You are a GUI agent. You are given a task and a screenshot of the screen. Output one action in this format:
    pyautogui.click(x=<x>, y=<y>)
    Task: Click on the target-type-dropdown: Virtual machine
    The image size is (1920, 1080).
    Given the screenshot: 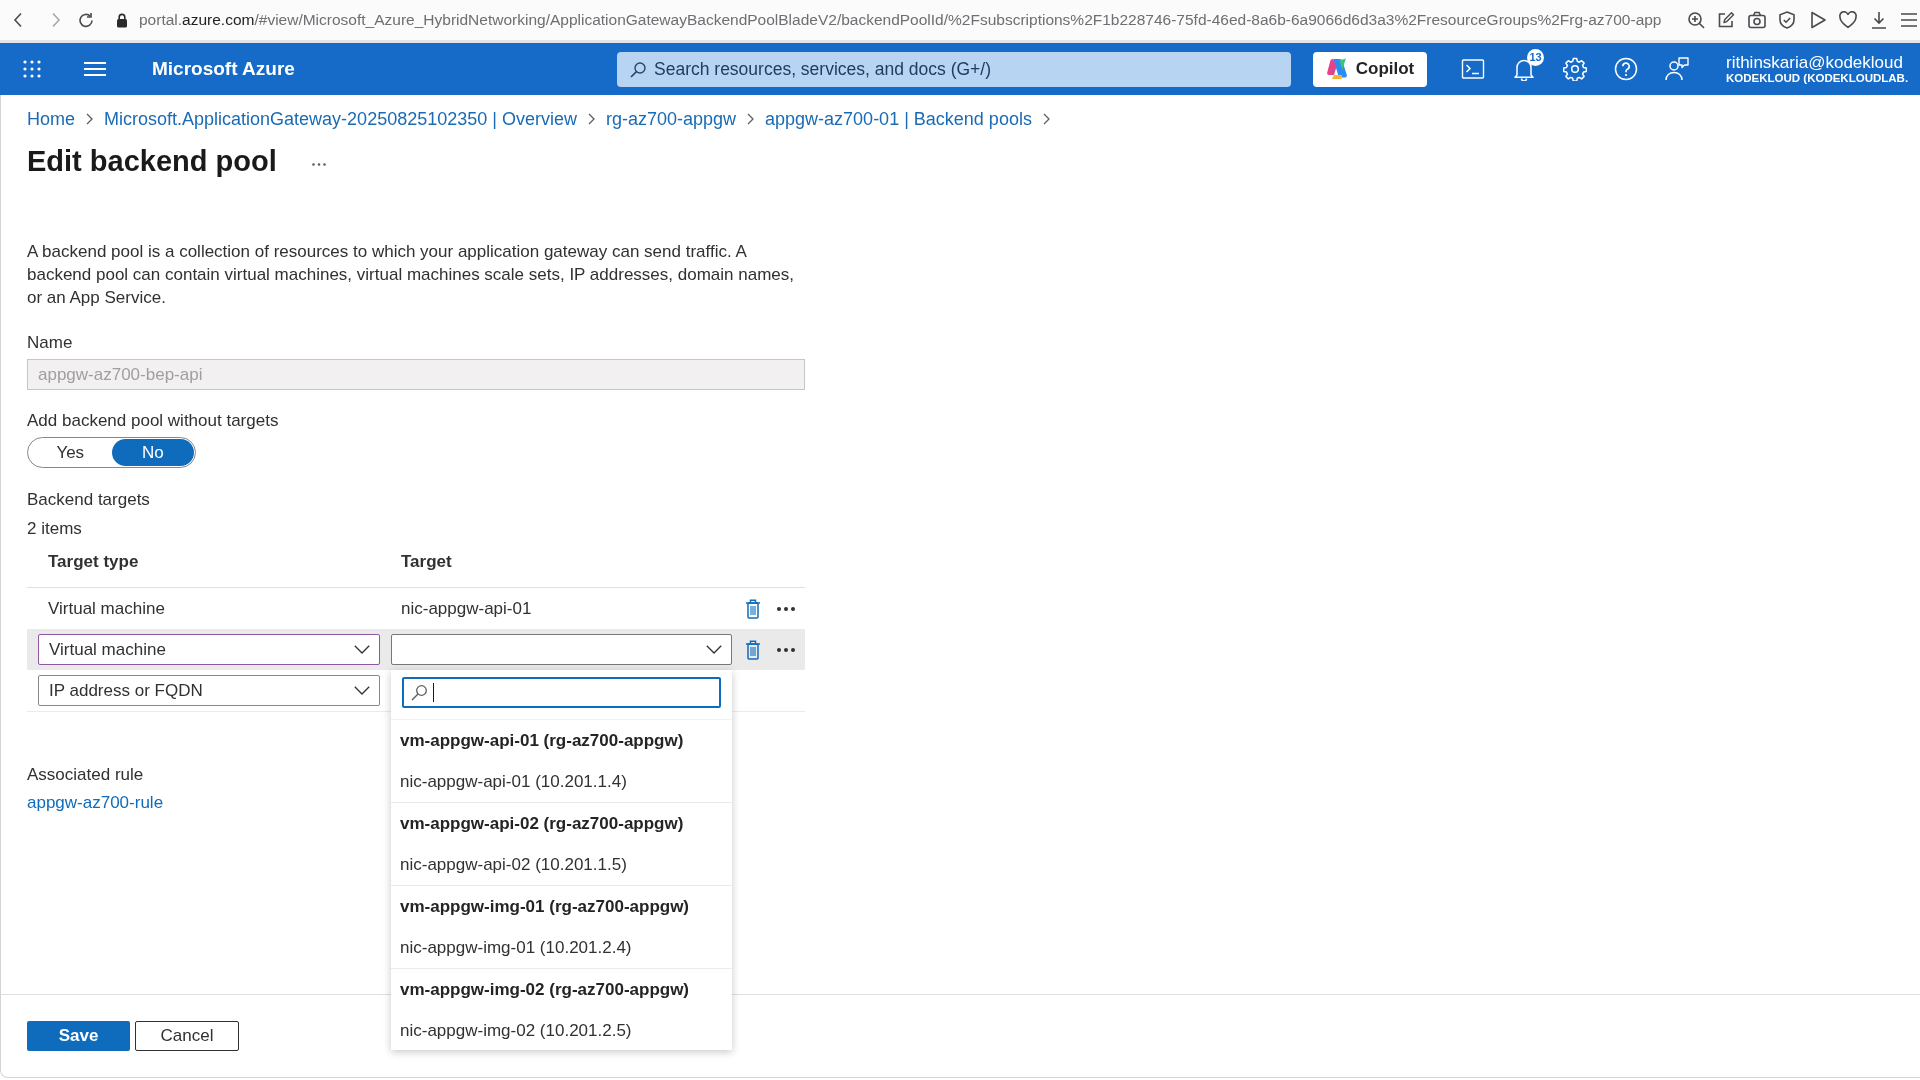 What is the action you would take?
    pyautogui.click(x=209, y=649)
    